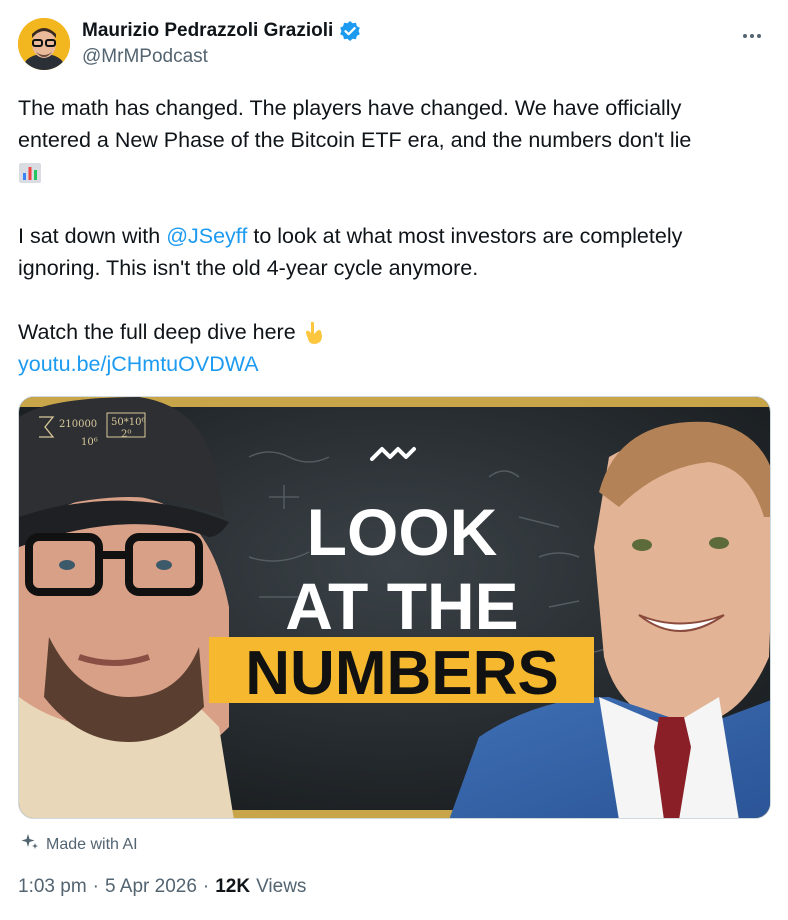  I want to click on timestamp-time: 1:03 pm, so click(52, 887).